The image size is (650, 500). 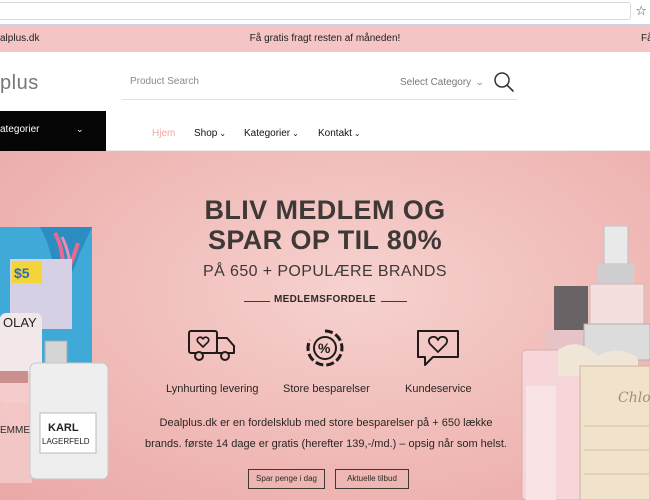 I want to click on lagerfeld-text: LAGERFELD, so click(x=66, y=441).